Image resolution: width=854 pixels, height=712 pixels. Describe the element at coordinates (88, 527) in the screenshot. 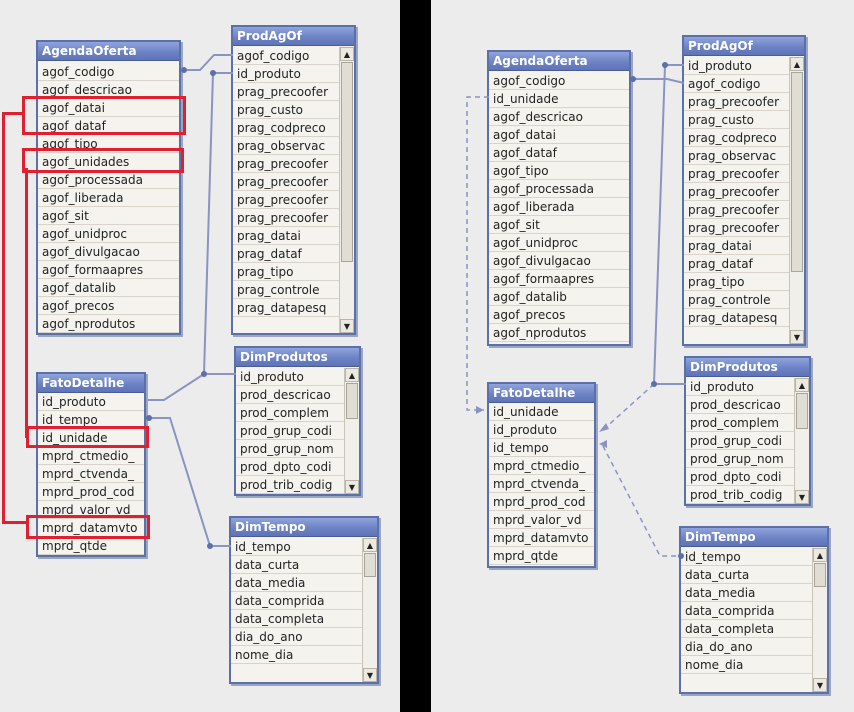

I see `highlight-mprd-datamvto` at that location.